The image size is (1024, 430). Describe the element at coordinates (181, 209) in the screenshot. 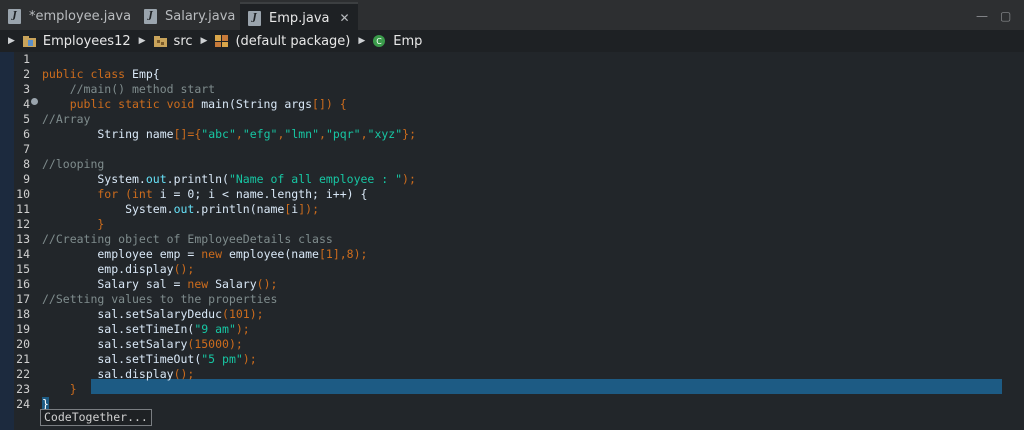

I see `code-text: System.out.println(name[i]);` at that location.